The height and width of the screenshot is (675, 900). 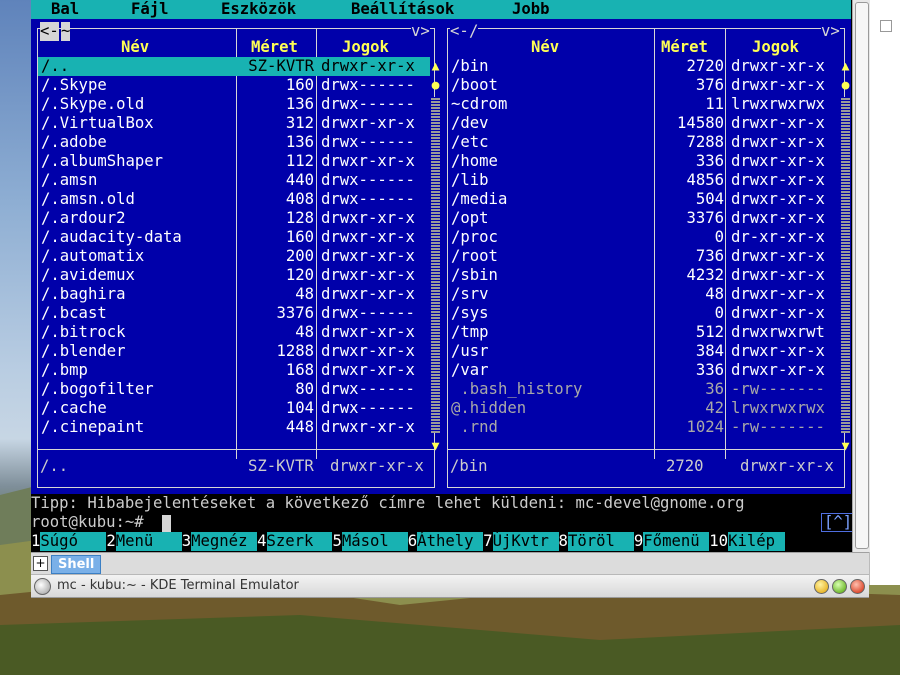 What do you see at coordinates (709, 351) in the screenshot?
I see `file-size: 384` at bounding box center [709, 351].